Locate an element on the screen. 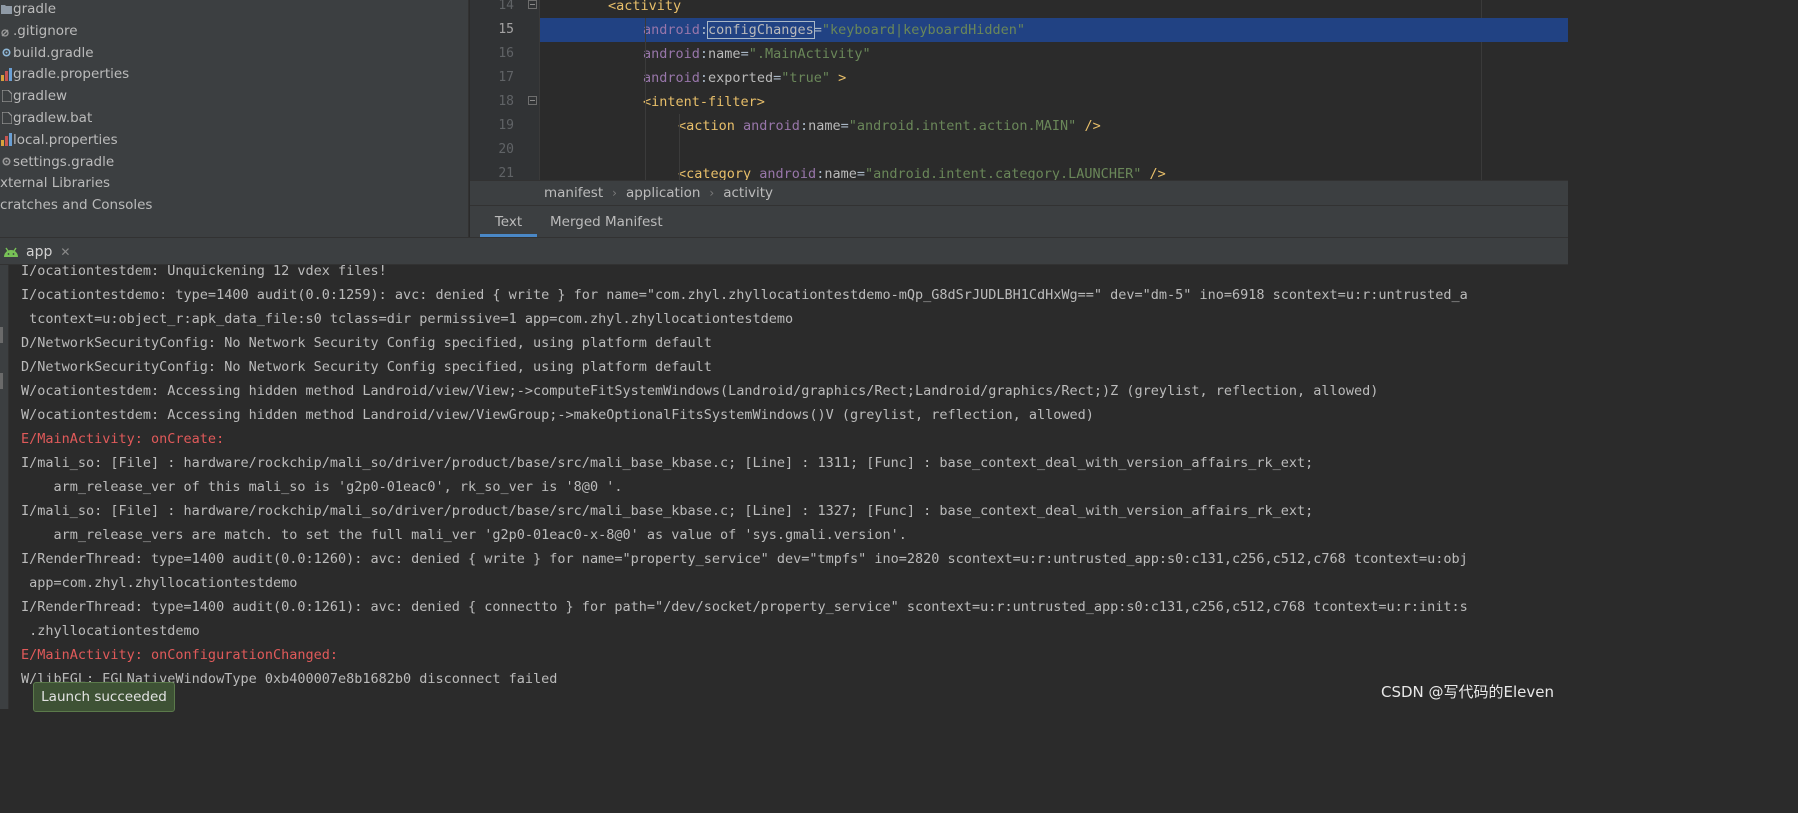 The height and width of the screenshot is (813, 1798). code-line-text: <intent-filter> is located at coordinates (704, 102).